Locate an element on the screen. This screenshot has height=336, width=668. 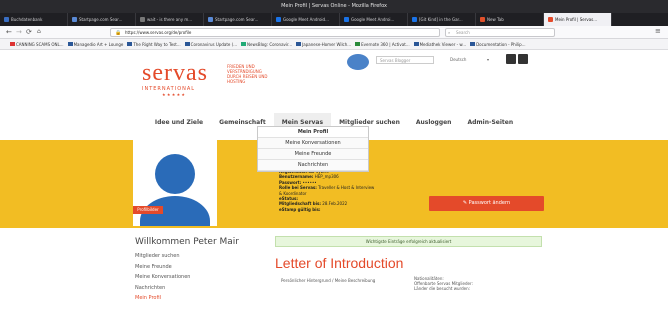
tab-label: Buchdatenbank is located at coordinates (27, 19).